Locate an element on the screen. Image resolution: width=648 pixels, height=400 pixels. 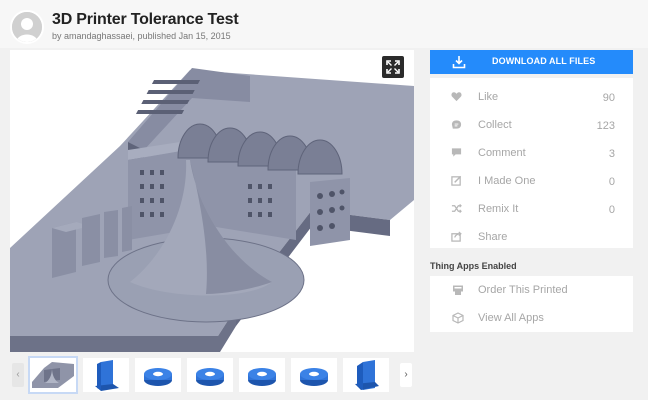
collect-count: 123 is located at coordinates (605, 126).